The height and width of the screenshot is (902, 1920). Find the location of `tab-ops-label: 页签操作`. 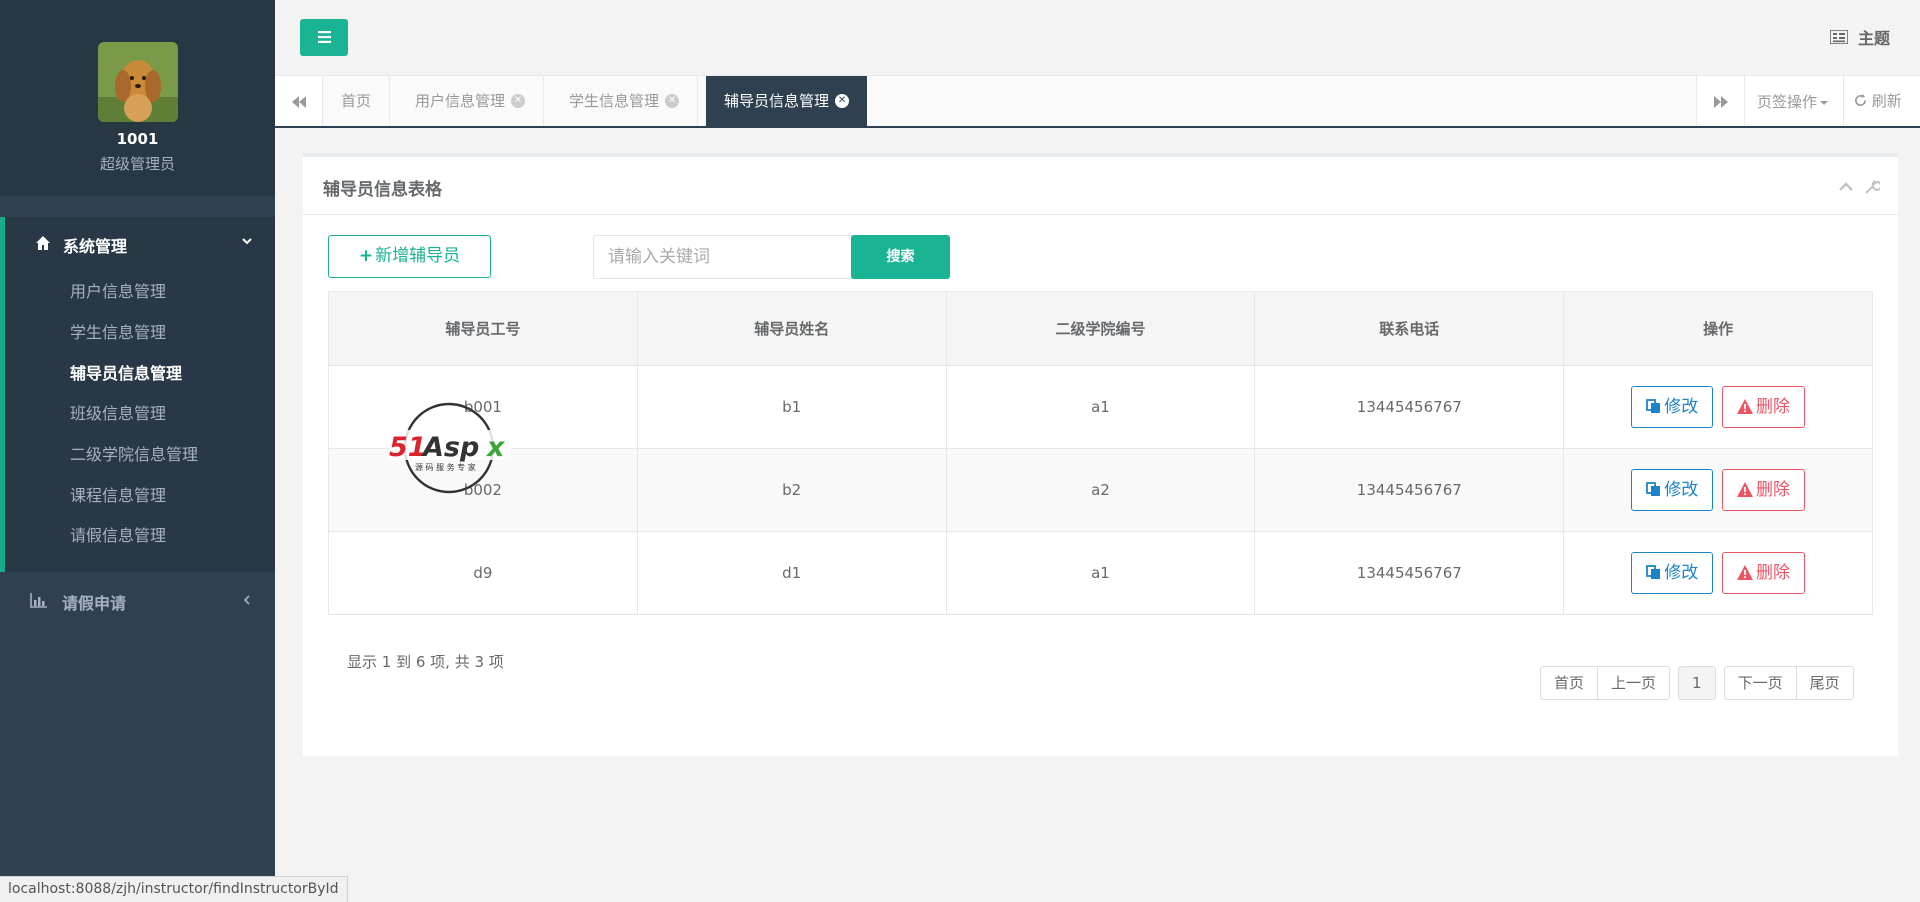

tab-ops-label: 页签操作 is located at coordinates (1787, 102).